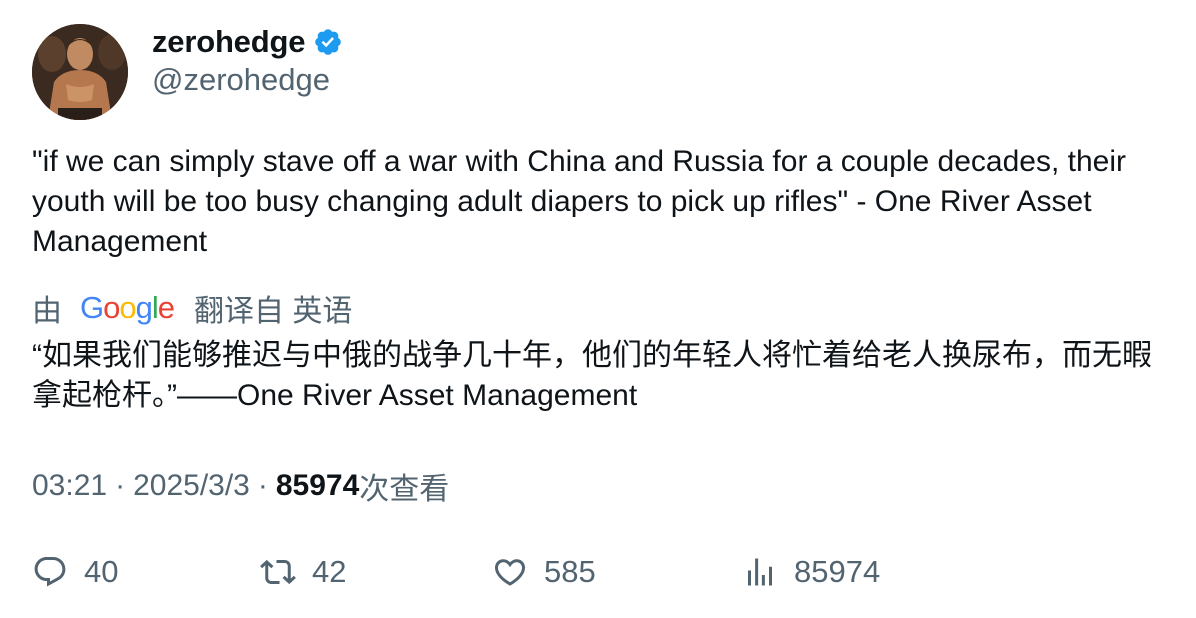  Describe the element at coordinates (241, 80) in the screenshot. I see `author-handle: @zerohedge` at that location.